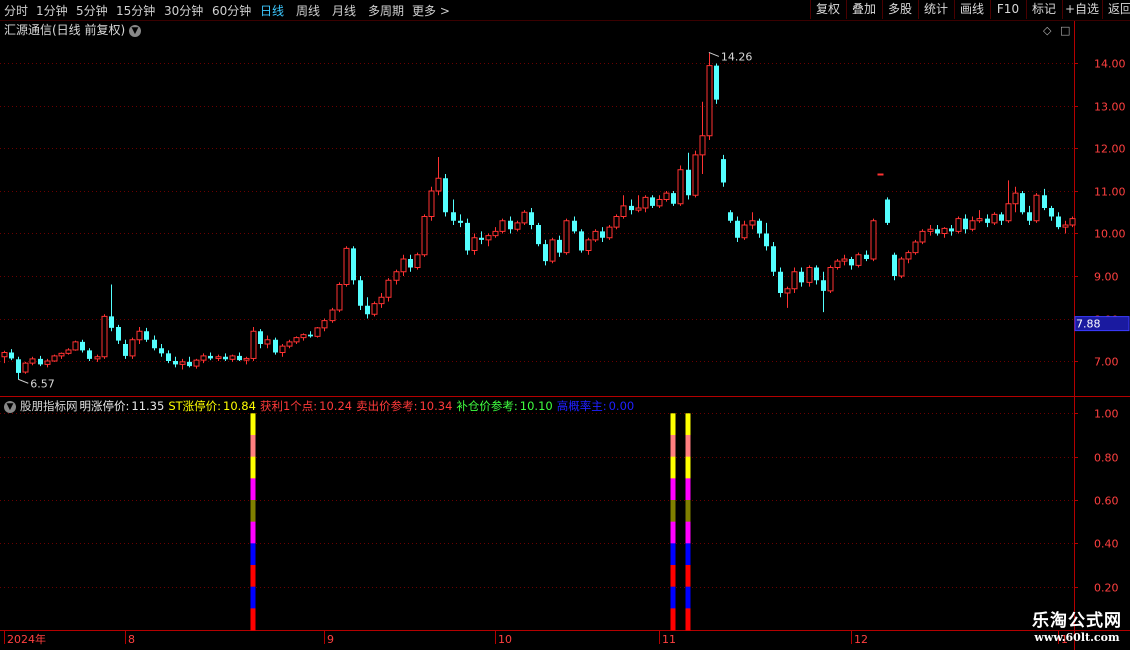 The image size is (1130, 650). I want to click on legend-label: 补仓价参考:, so click(487, 406).